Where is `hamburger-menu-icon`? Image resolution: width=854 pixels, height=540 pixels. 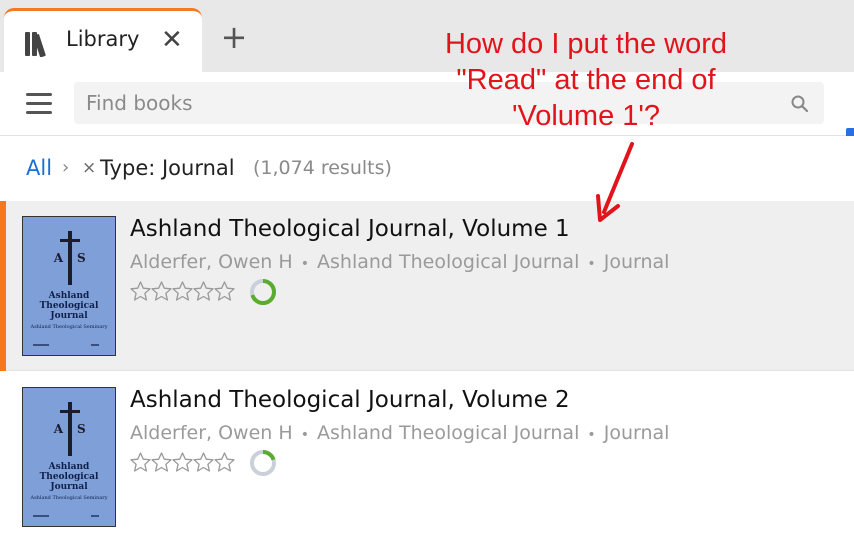 hamburger-menu-icon is located at coordinates (39, 104).